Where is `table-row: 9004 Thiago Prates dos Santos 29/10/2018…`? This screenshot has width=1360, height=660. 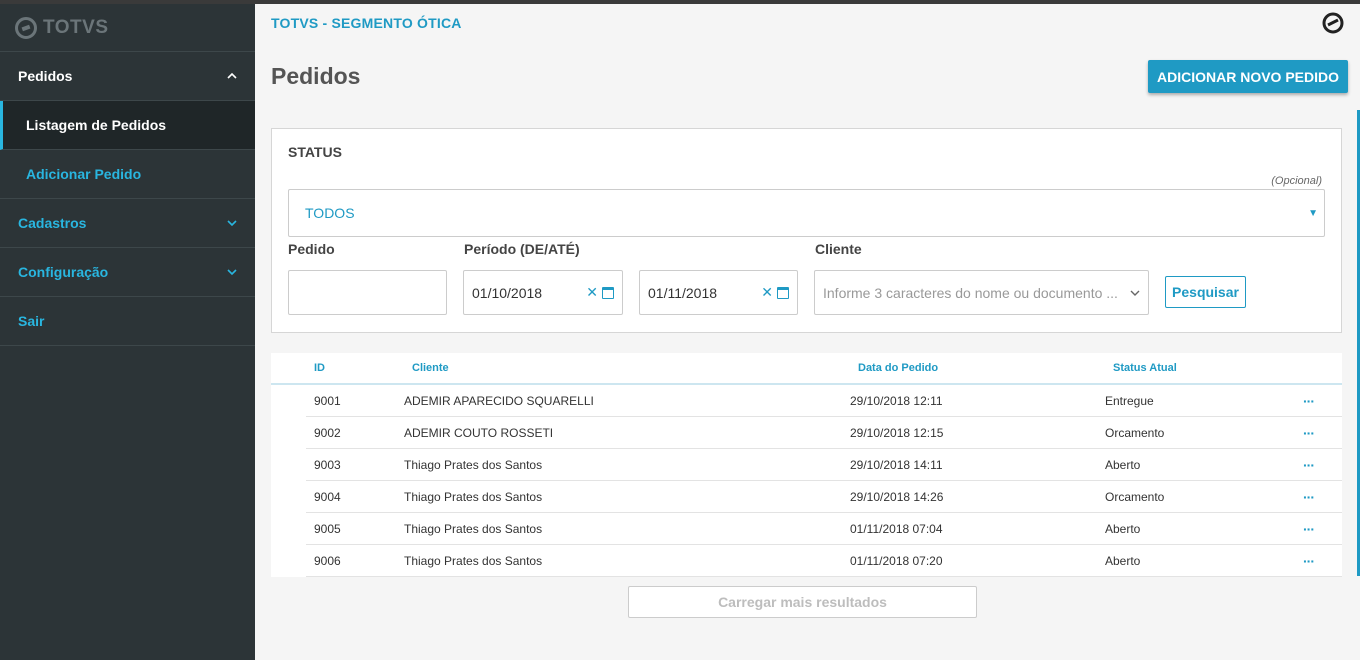 table-row: 9004 Thiago Prates dos Santos 29/10/2018… is located at coordinates (824, 497).